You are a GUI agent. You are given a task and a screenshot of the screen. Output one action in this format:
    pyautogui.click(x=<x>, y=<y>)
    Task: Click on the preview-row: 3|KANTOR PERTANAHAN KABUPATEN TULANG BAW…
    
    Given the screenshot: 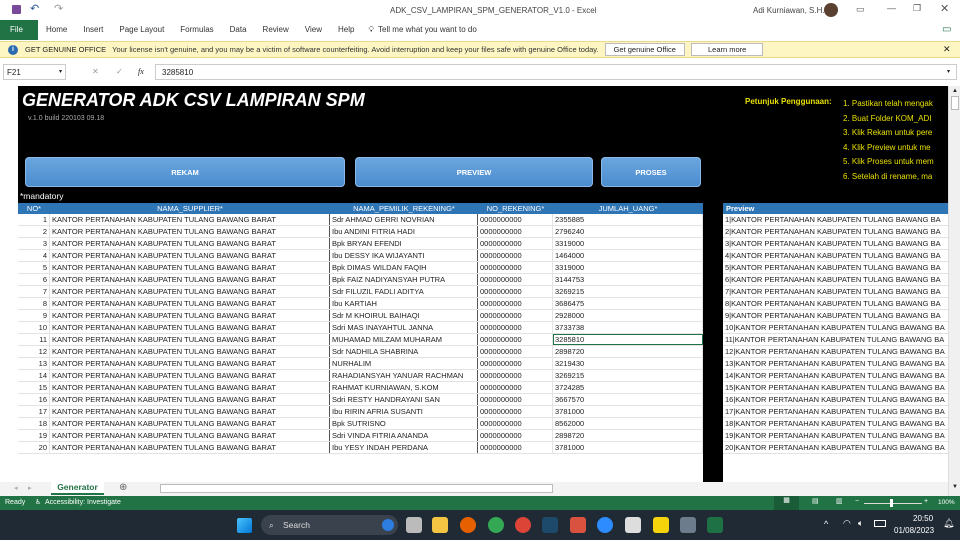 What is the action you would take?
    pyautogui.click(x=835, y=244)
    